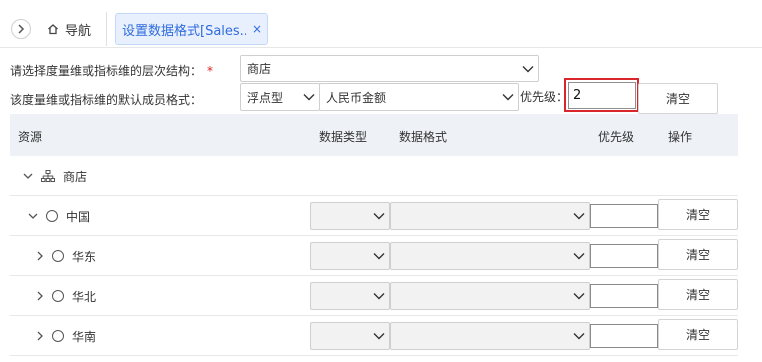 This screenshot has width=762, height=362. Describe the element at coordinates (389, 68) in the screenshot. I see `hierarchy-select: 商店` at that location.